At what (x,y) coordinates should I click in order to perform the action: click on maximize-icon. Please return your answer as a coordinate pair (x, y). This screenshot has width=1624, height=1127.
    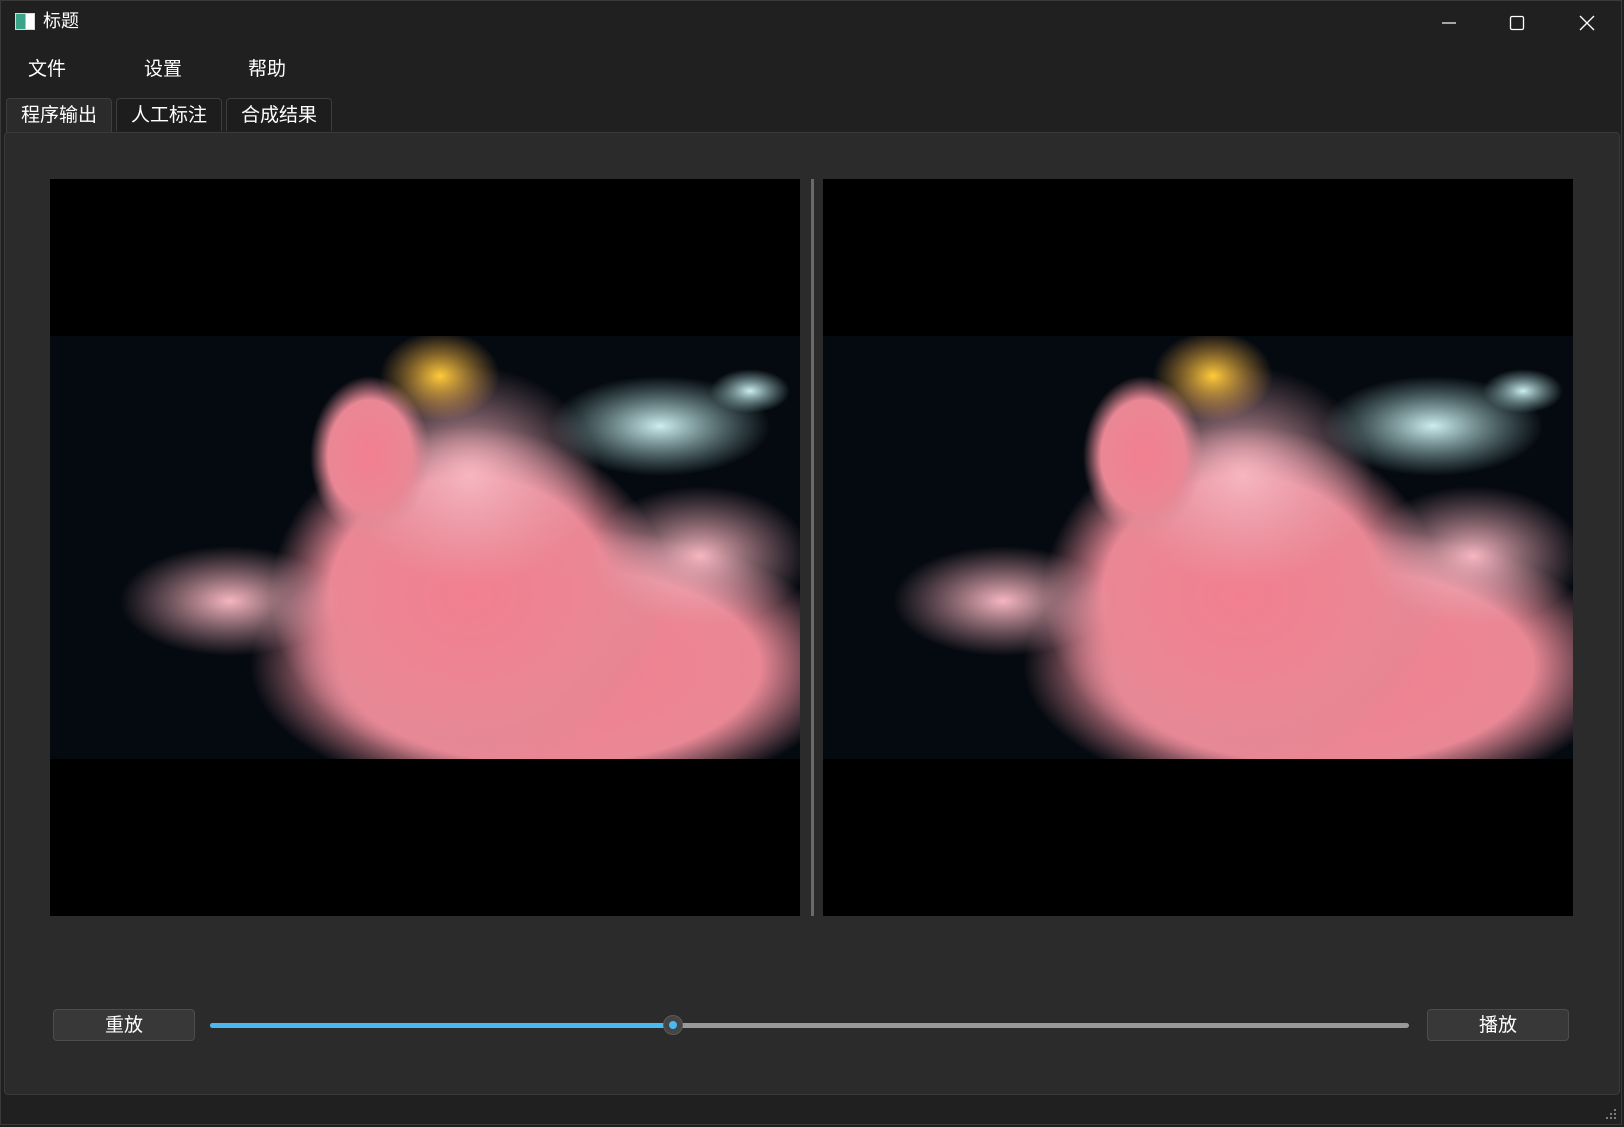
    Looking at the image, I should click on (1517, 23).